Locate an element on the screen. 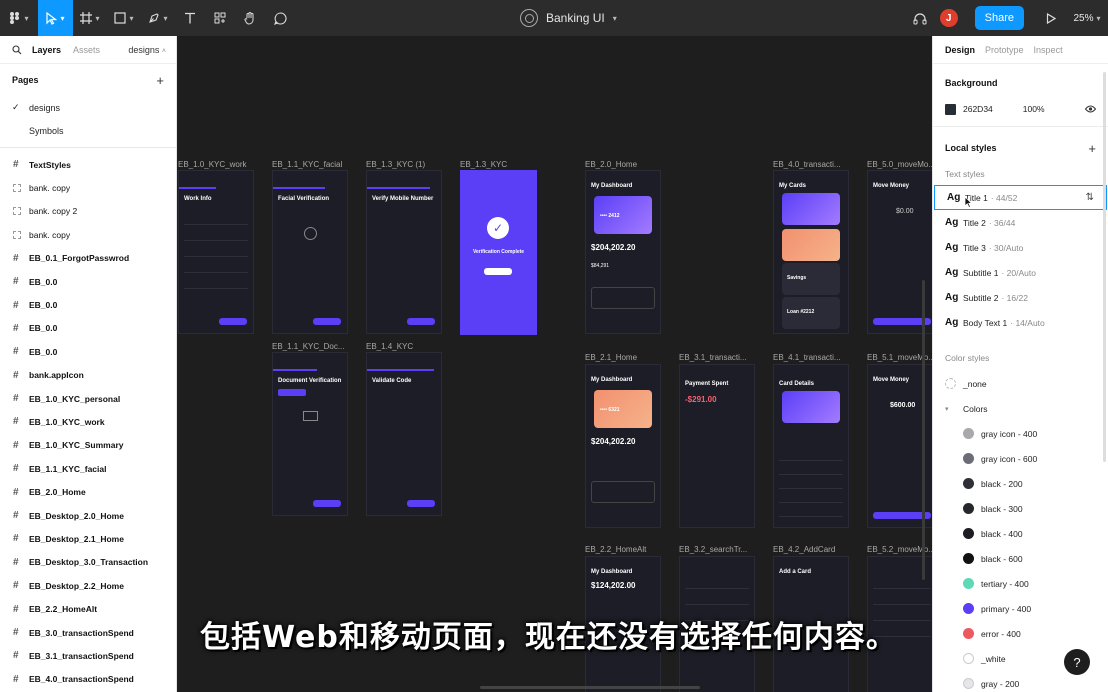  tab-inspect: Inspect is located at coordinates (1048, 50).